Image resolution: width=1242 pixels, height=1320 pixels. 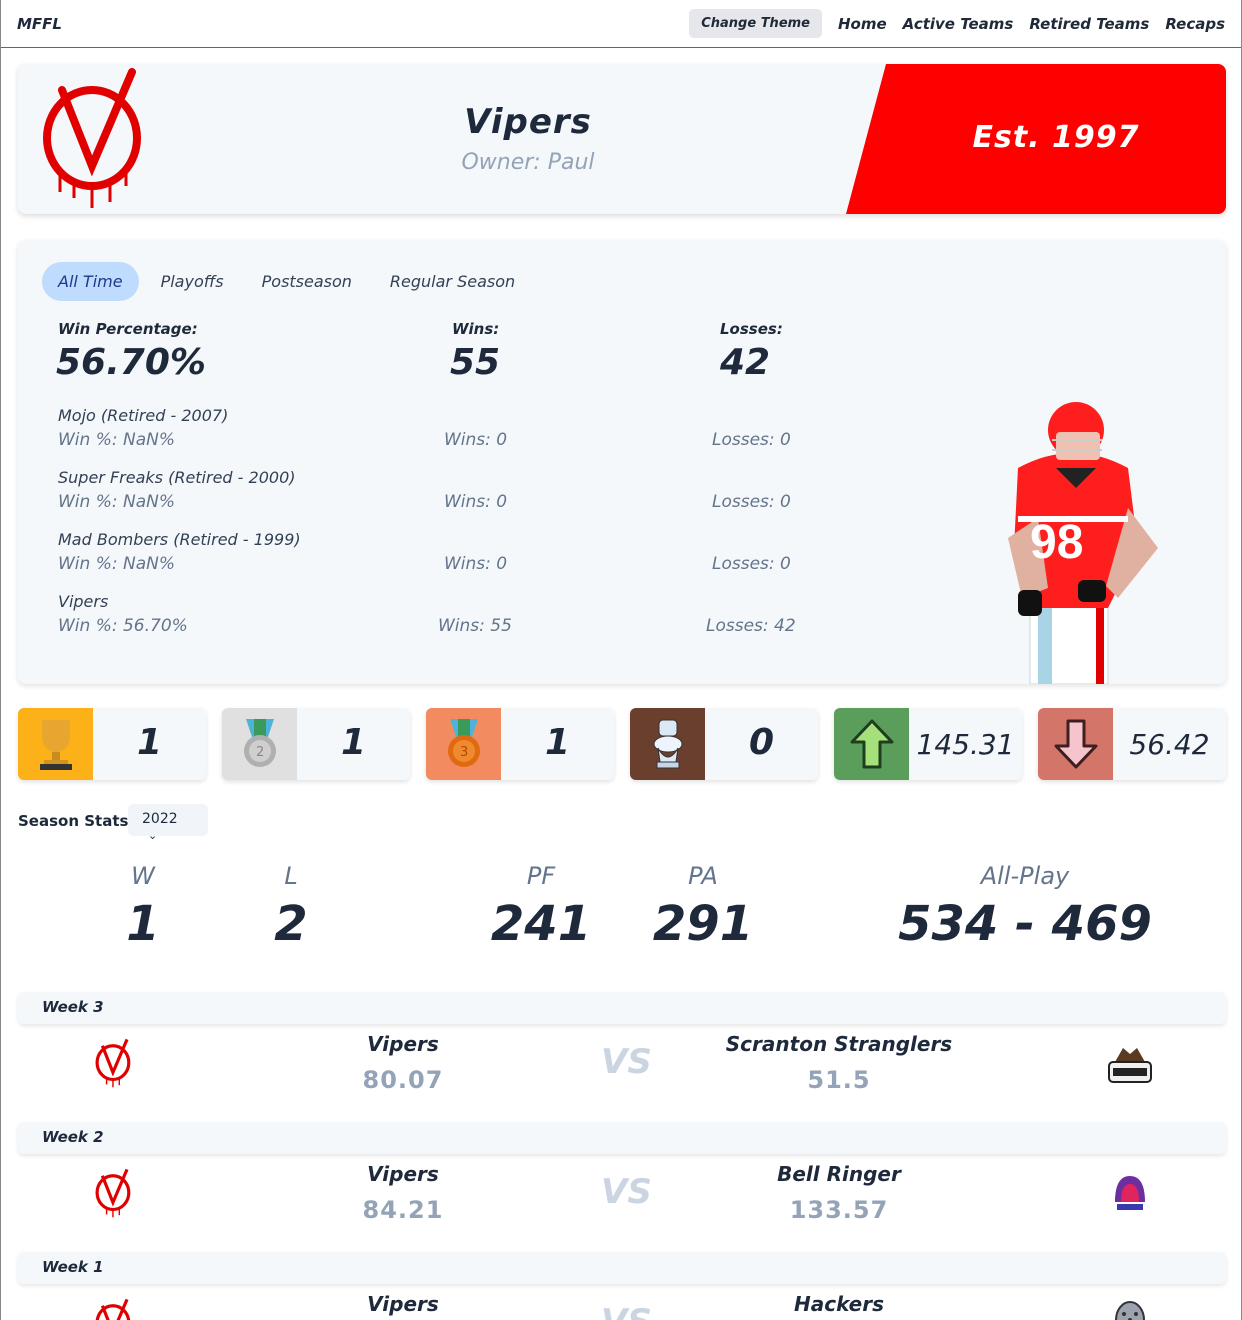 I want to click on award-value: 0, so click(x=761, y=742).